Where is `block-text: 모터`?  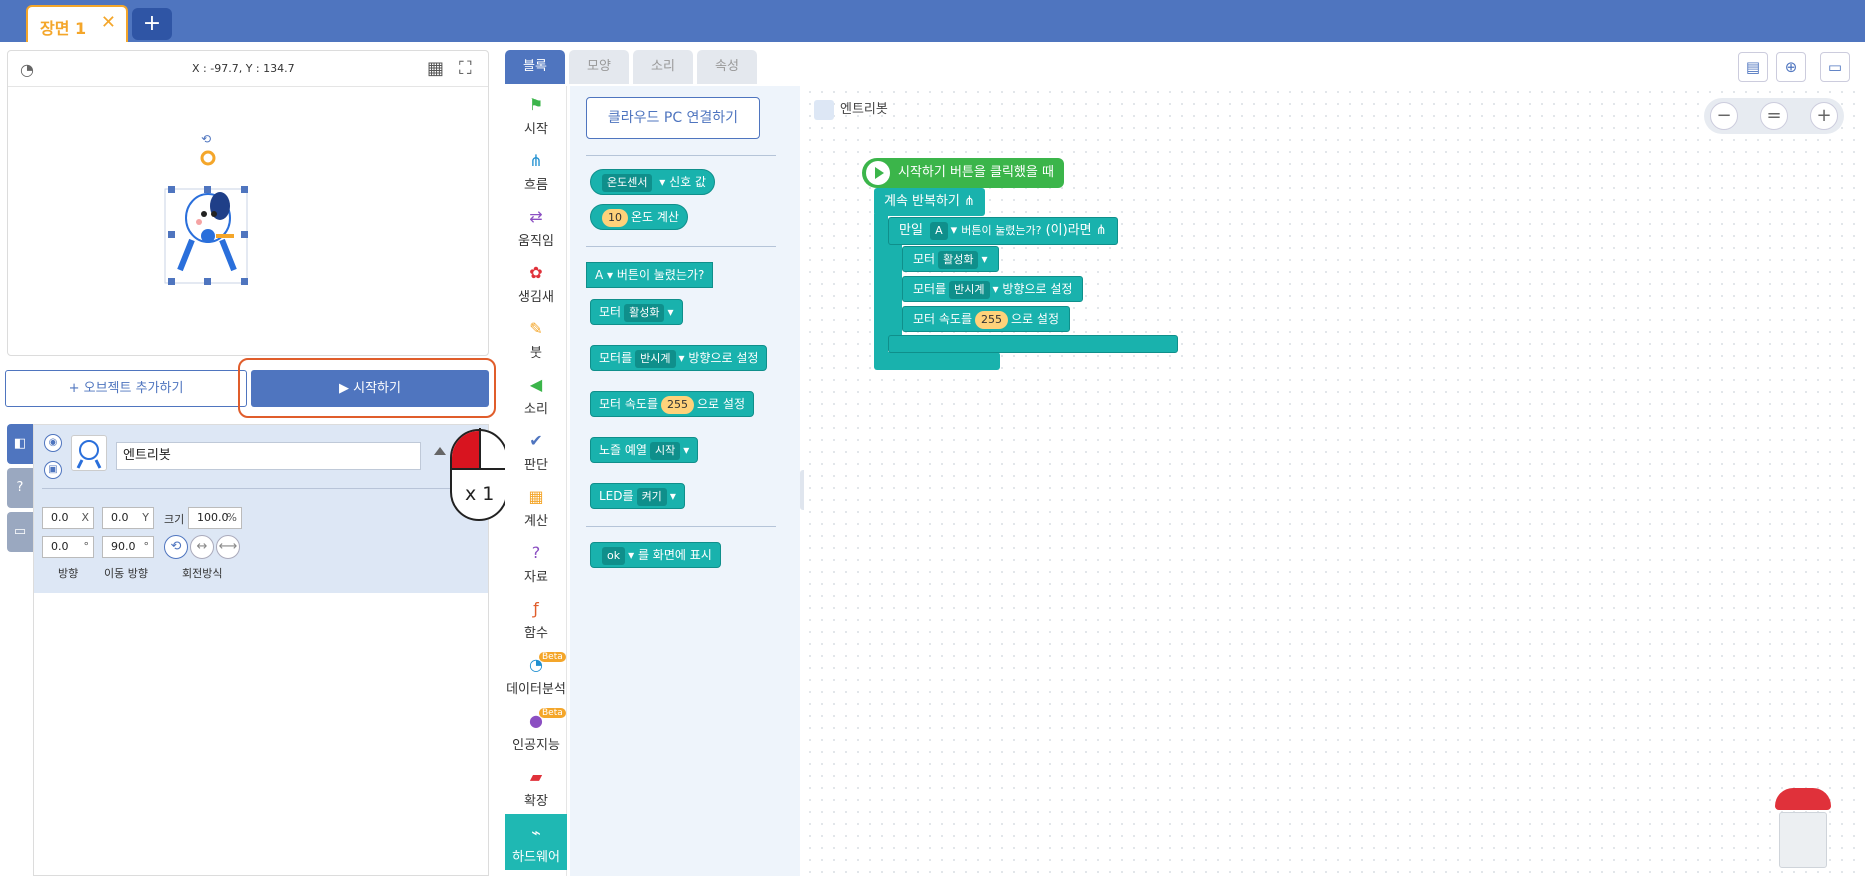
block-text: 모터 is located at coordinates (924, 259).